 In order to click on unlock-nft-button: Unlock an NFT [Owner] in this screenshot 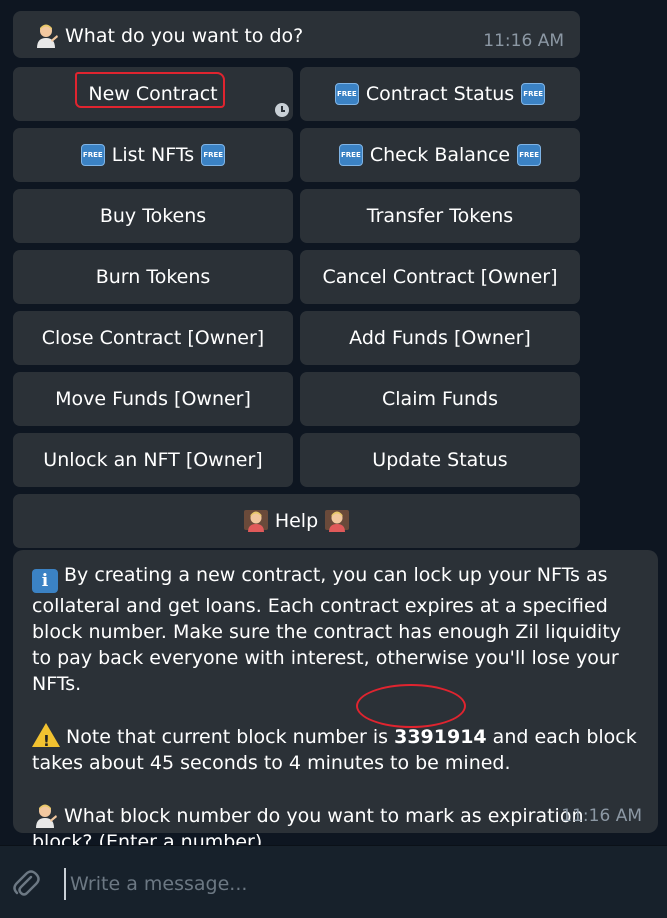, I will do `click(153, 460)`.